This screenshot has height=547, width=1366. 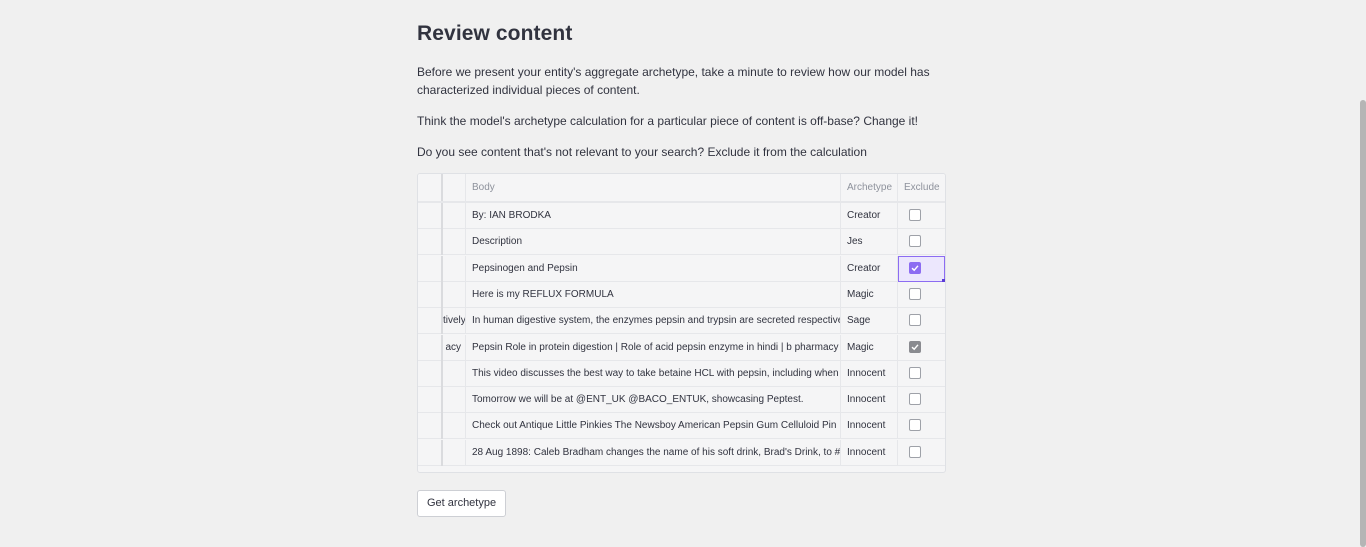 I want to click on body-cell: Description, so click(x=653, y=242).